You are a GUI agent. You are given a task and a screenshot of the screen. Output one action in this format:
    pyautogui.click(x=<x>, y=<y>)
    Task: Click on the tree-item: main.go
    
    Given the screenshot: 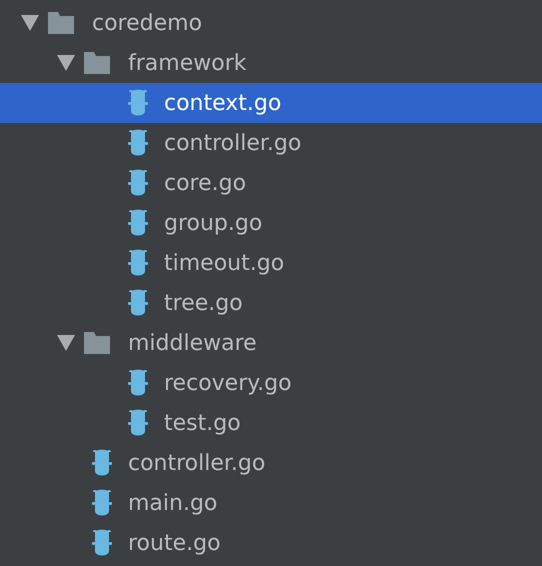 What is the action you would take?
    pyautogui.click(x=271, y=503)
    